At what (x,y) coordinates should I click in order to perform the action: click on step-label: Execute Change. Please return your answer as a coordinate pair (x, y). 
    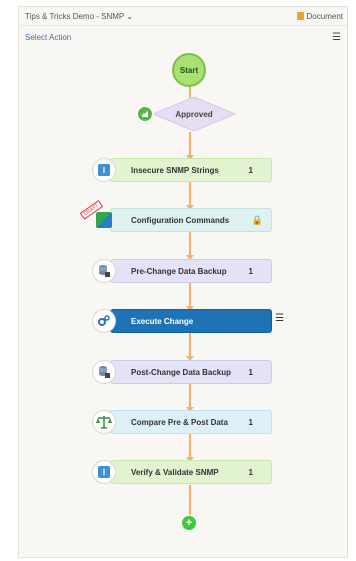
    Looking at the image, I should click on (162, 321).